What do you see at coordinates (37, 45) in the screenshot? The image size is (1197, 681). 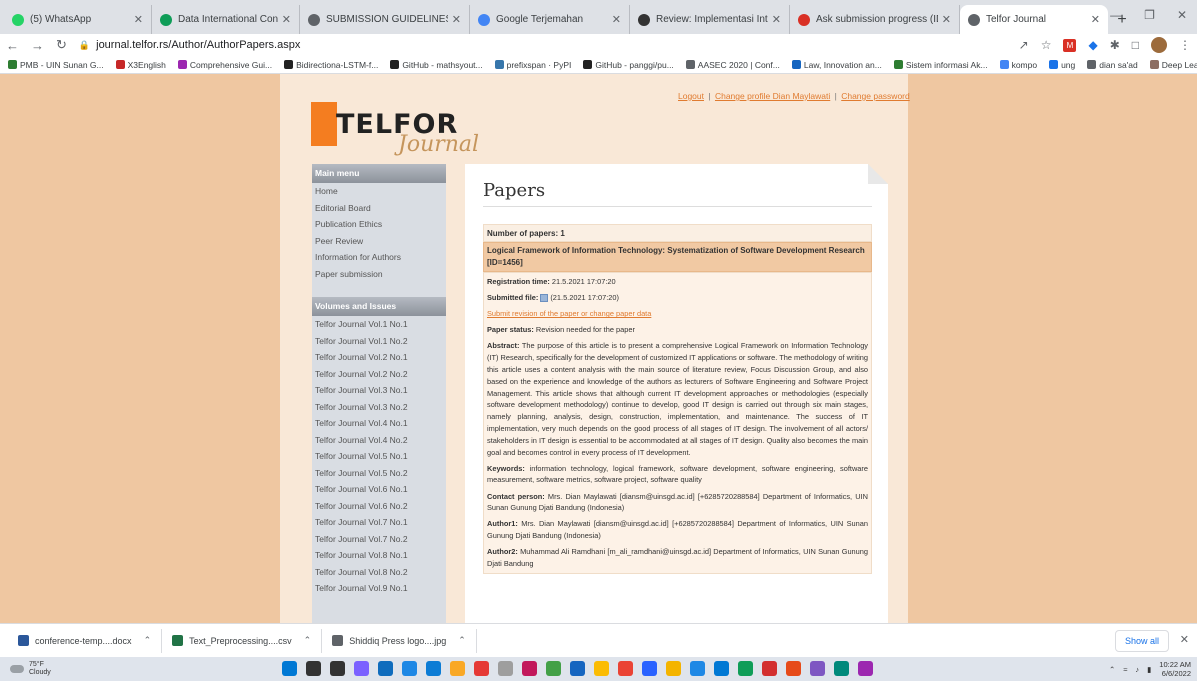 I see `forward-icon: →` at bounding box center [37, 45].